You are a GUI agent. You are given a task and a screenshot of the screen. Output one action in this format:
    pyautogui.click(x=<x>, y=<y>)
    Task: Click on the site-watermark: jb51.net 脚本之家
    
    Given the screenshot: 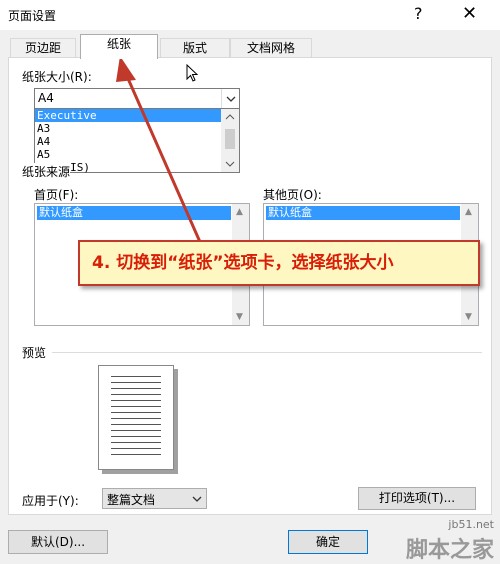 What is the action you would take?
    pyautogui.click(x=452, y=540)
    